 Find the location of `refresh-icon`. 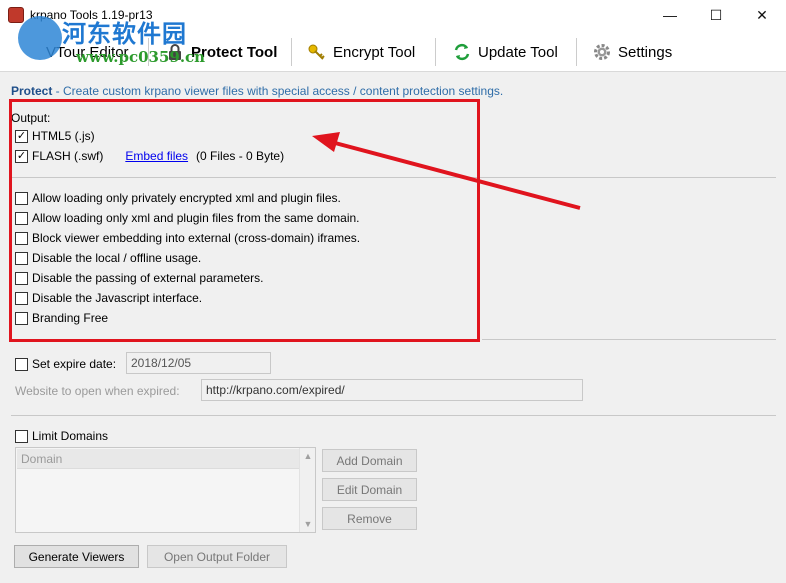

refresh-icon is located at coordinates (462, 52).